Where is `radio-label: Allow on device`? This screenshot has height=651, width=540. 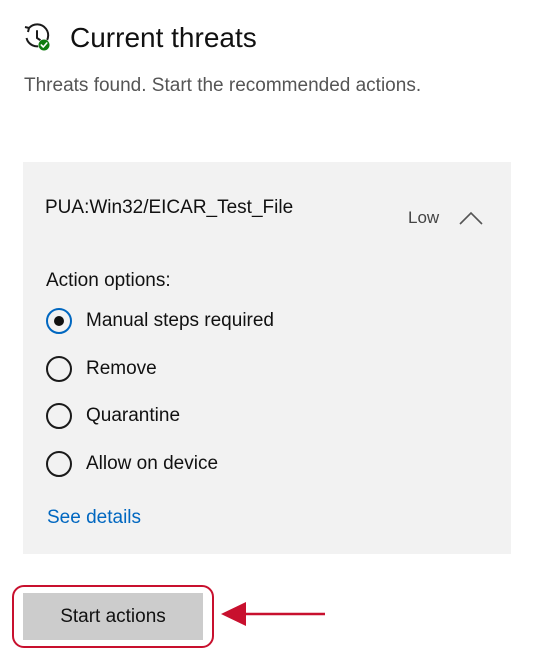 radio-label: Allow on device is located at coordinates (152, 463).